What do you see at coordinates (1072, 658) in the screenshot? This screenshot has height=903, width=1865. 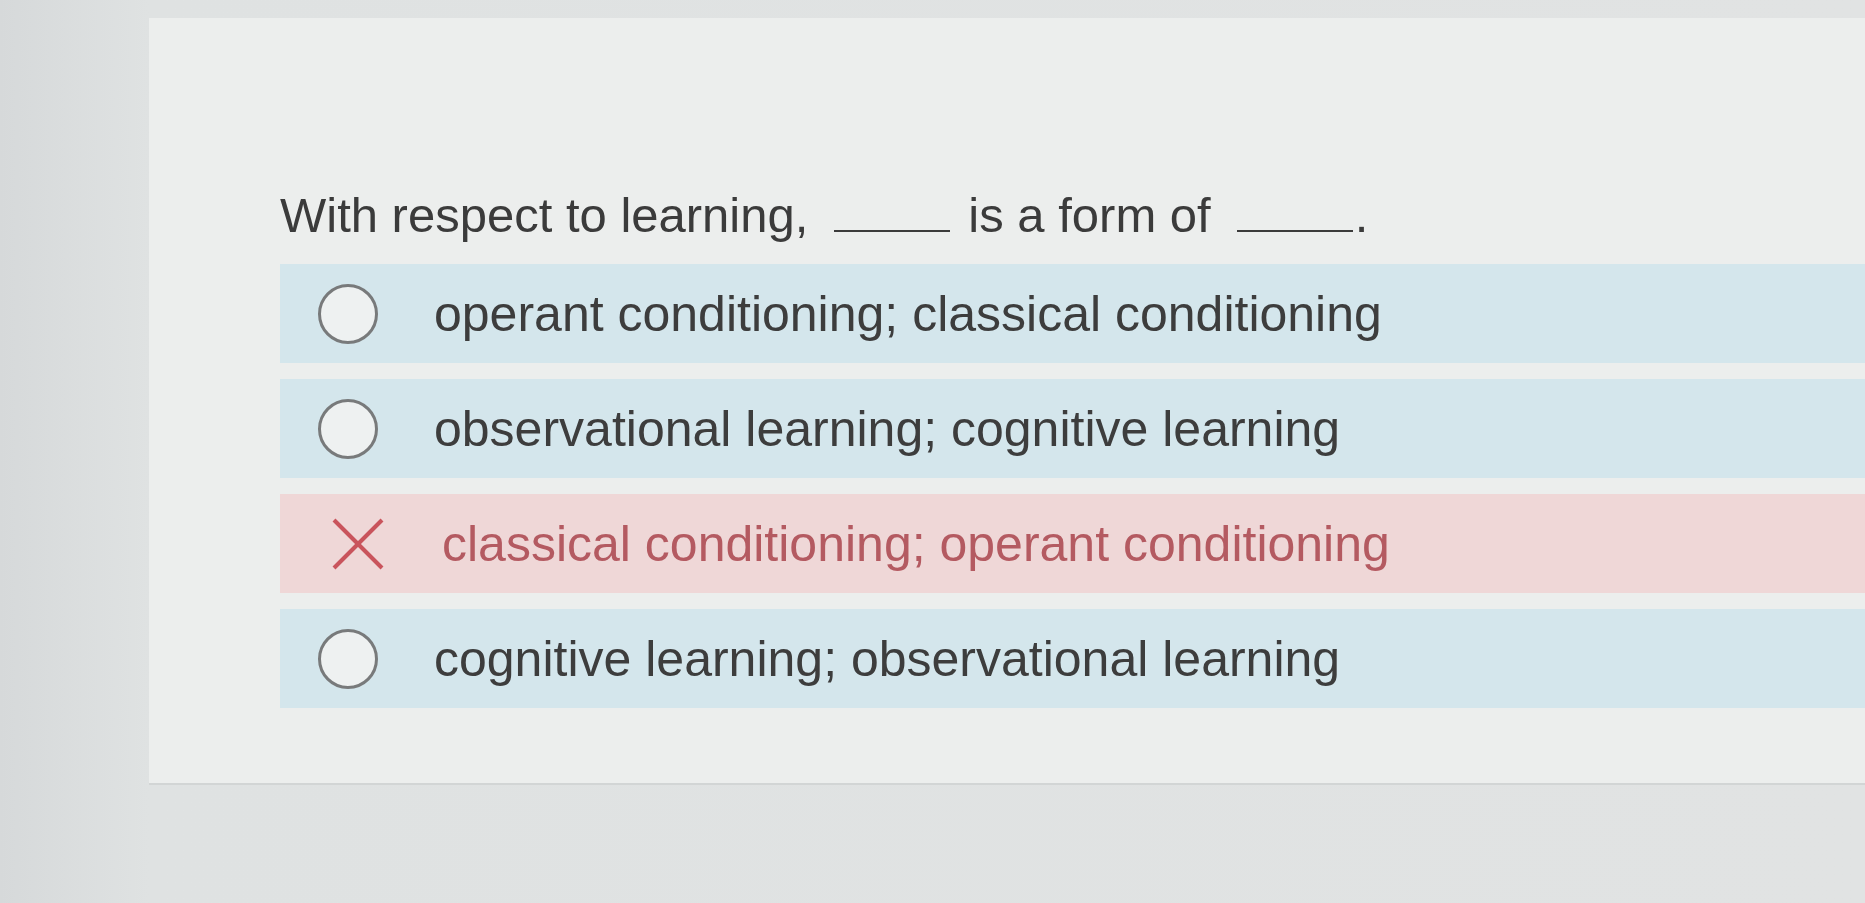 I see `answer-option: cognitive learning; observational learning` at bounding box center [1072, 658].